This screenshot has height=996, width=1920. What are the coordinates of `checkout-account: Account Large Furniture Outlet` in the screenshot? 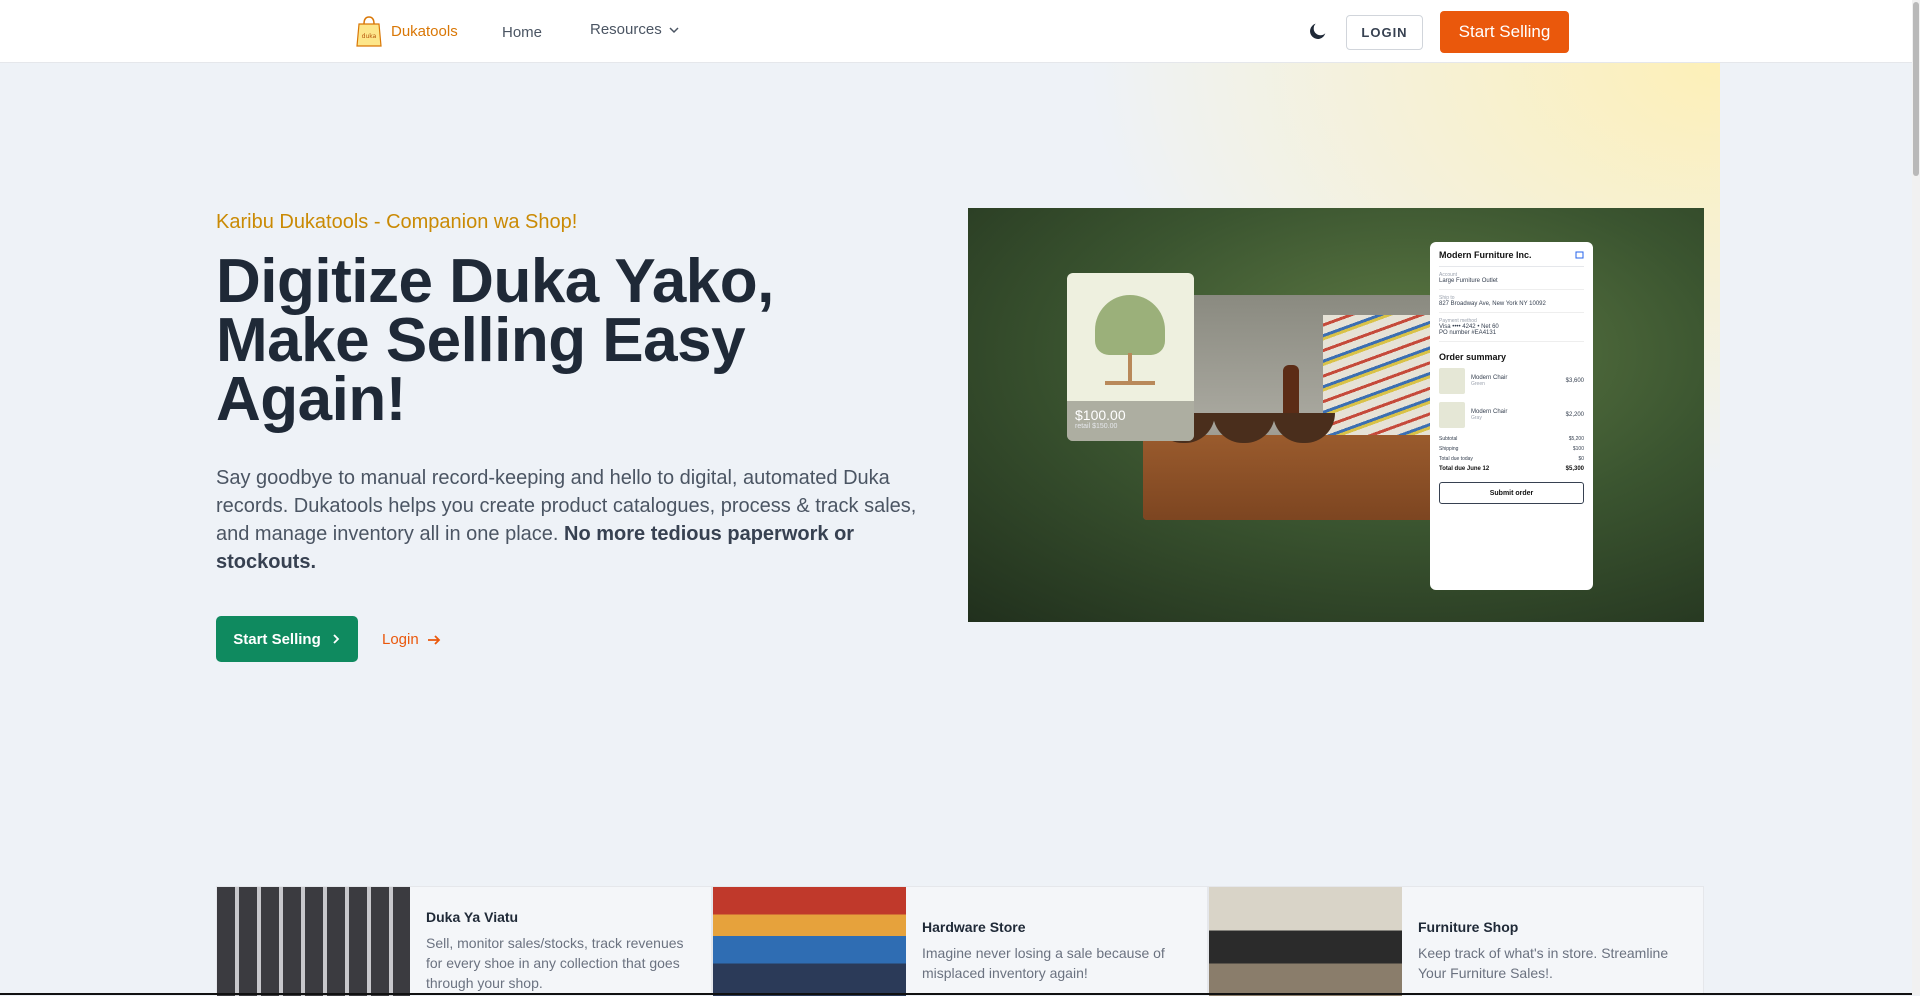 It's located at (1511, 278).